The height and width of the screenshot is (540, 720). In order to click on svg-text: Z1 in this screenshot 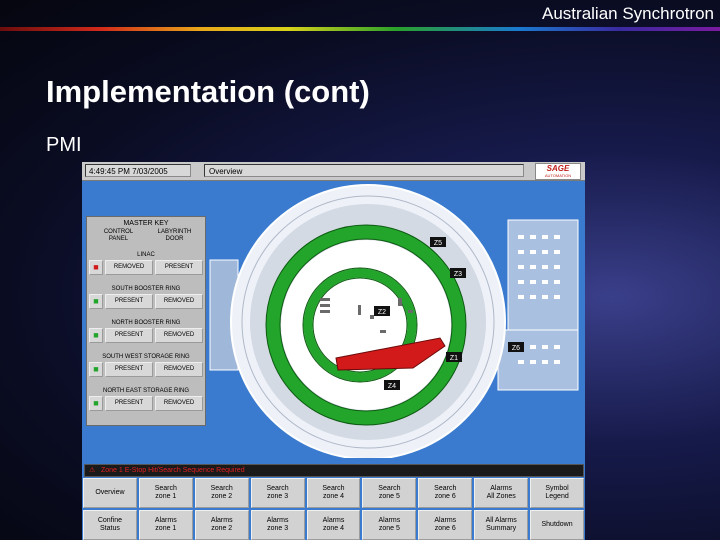, I will do `click(454, 358)`.